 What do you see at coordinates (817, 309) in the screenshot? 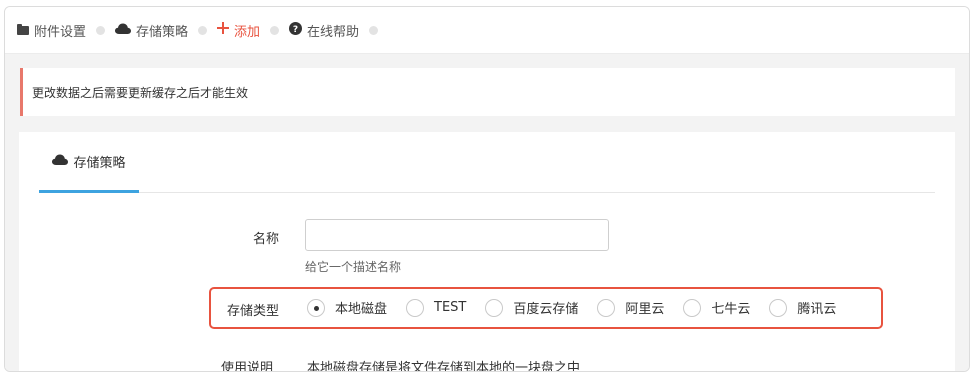
I see `radio-label: 腾讯云` at bounding box center [817, 309].